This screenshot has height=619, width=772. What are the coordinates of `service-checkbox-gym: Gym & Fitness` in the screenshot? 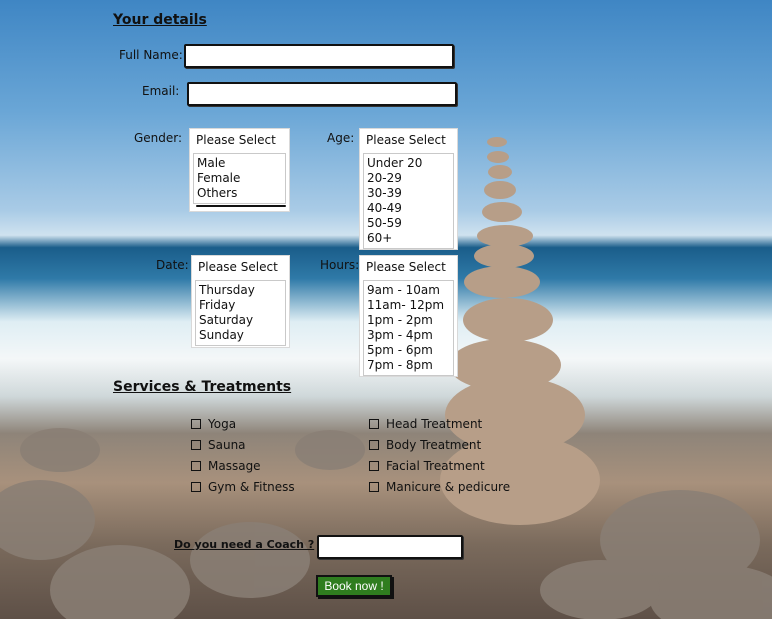 It's located at (243, 487).